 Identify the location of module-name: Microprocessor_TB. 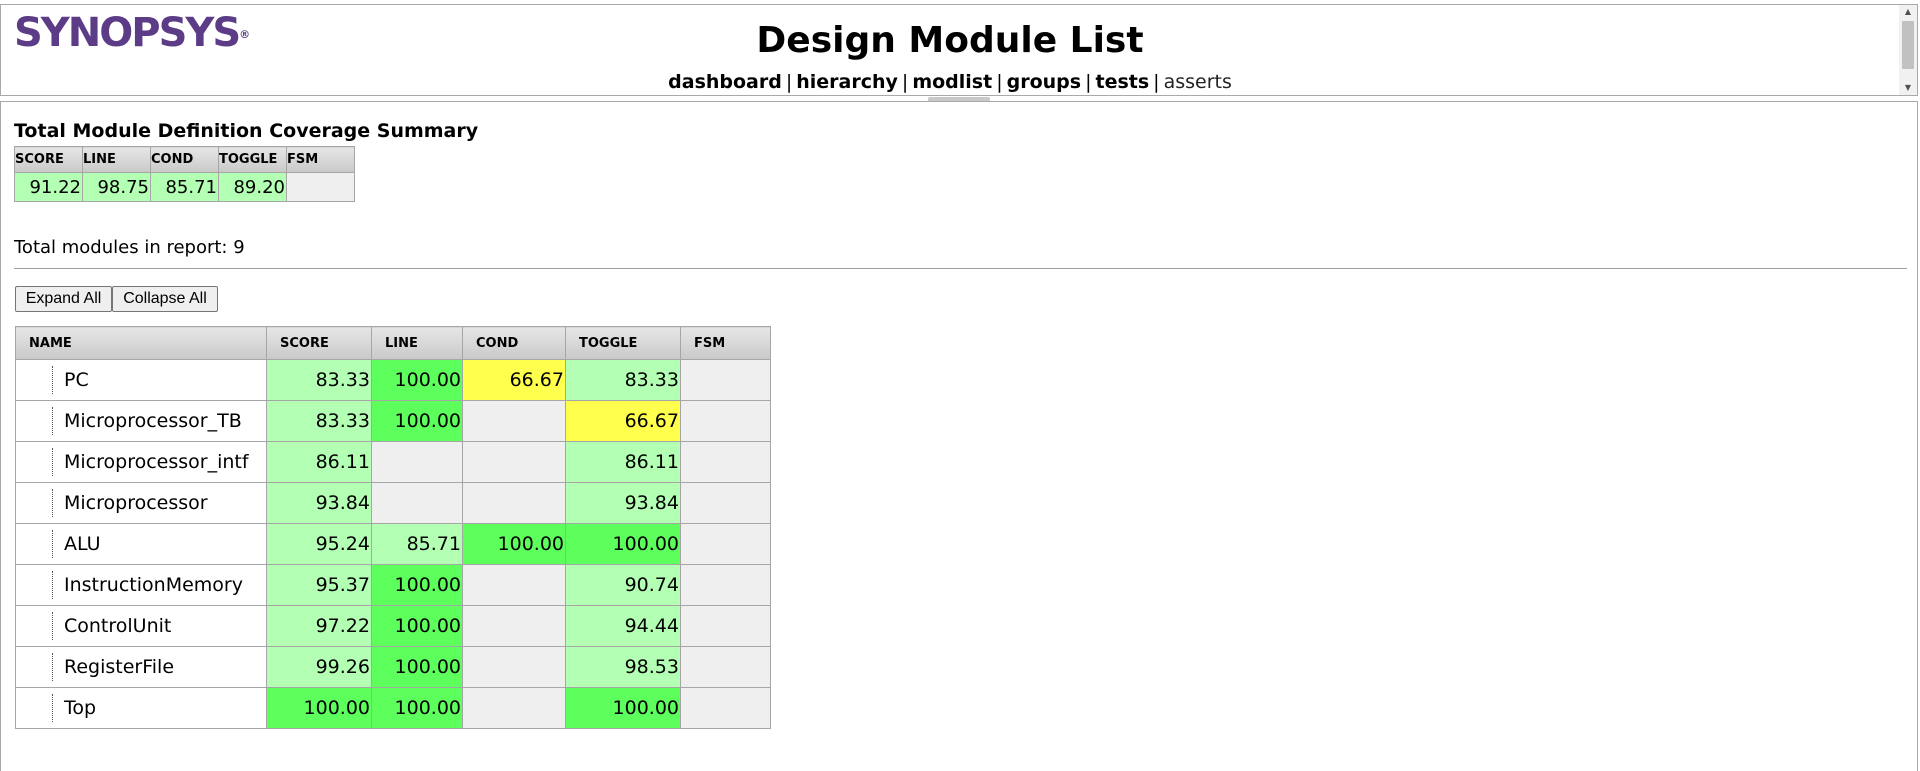
(153, 421).